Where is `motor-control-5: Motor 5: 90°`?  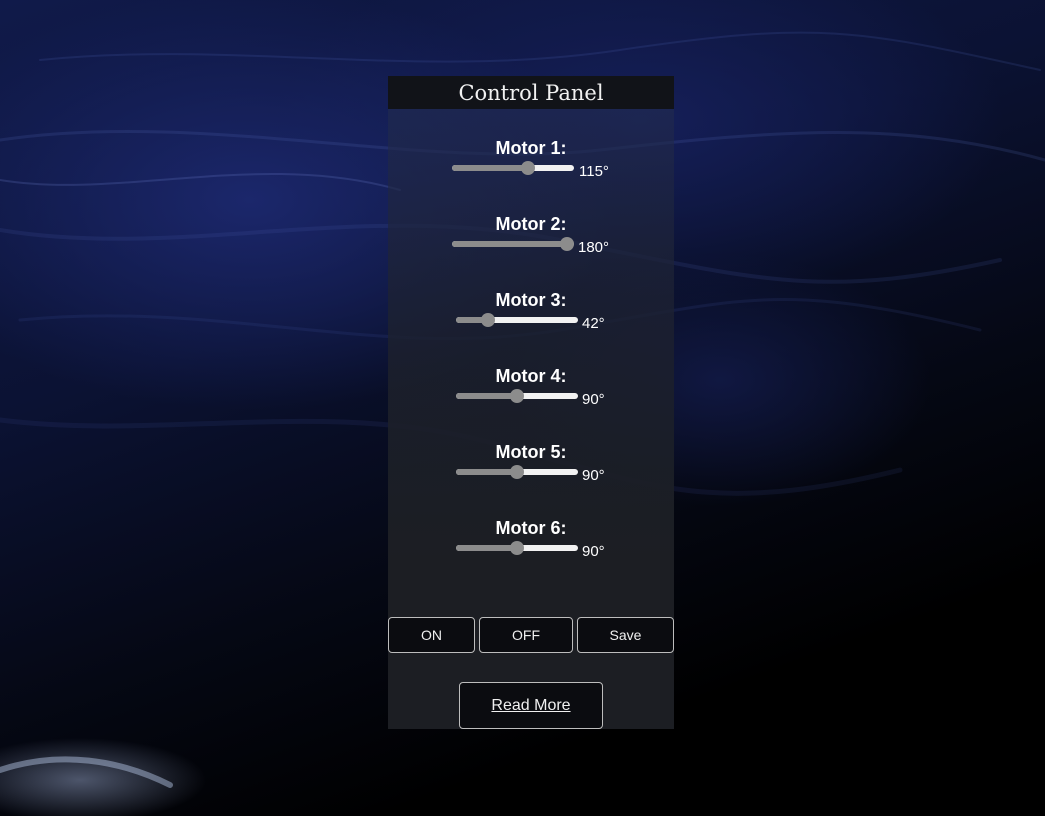 motor-control-5: Motor 5: 90° is located at coordinates (531, 472).